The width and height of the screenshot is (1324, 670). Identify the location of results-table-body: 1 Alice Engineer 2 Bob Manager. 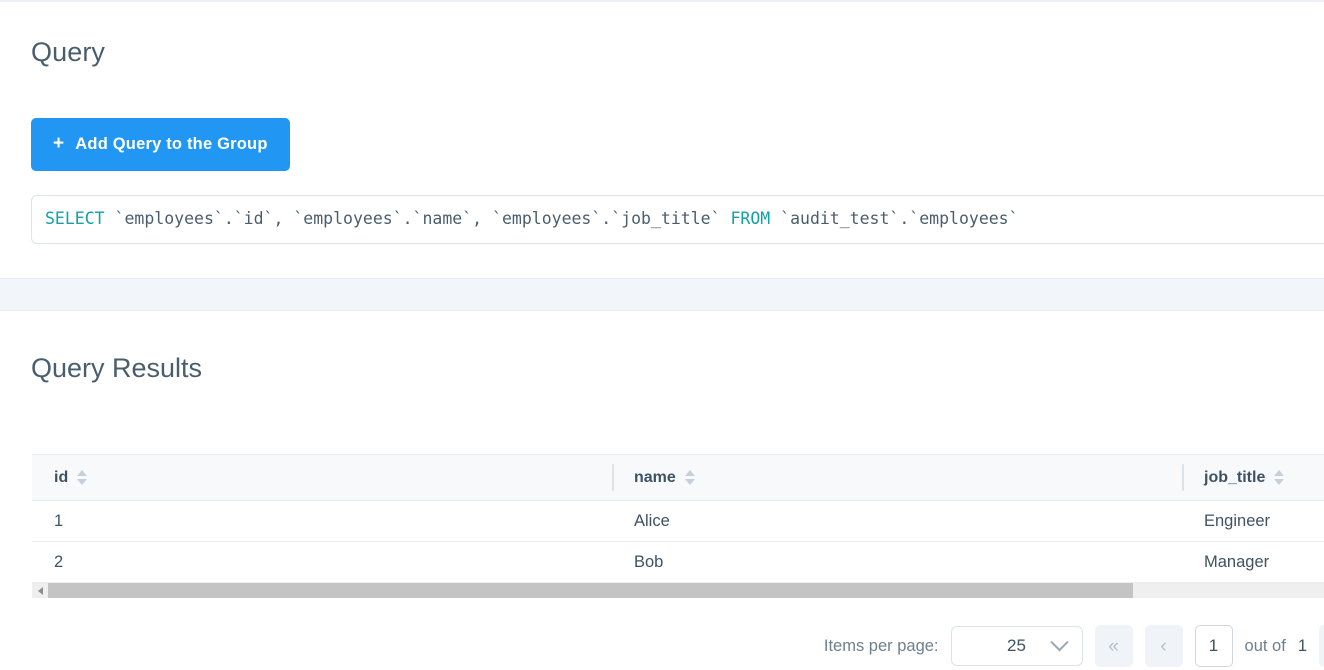
(678, 541).